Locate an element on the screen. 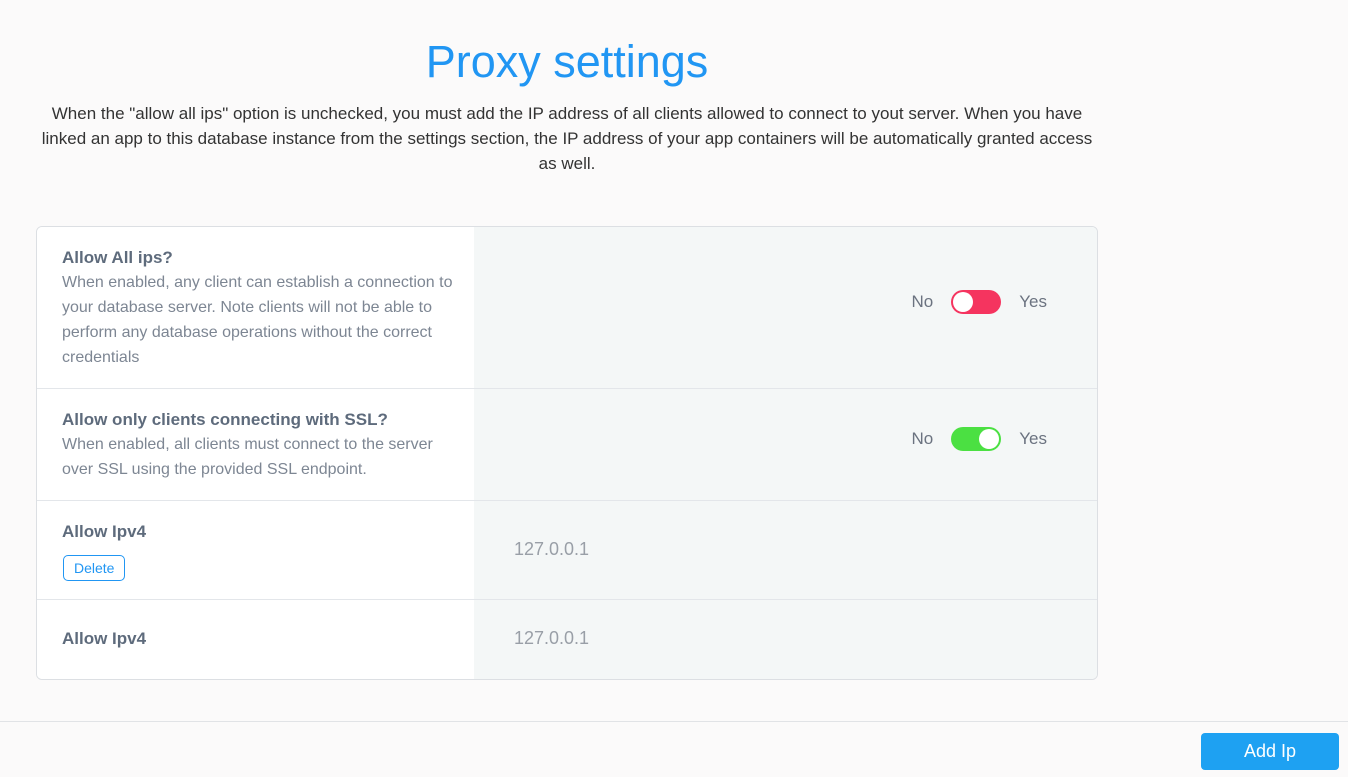  allow-all-ips-toggle-group: No Yes is located at coordinates (979, 302).